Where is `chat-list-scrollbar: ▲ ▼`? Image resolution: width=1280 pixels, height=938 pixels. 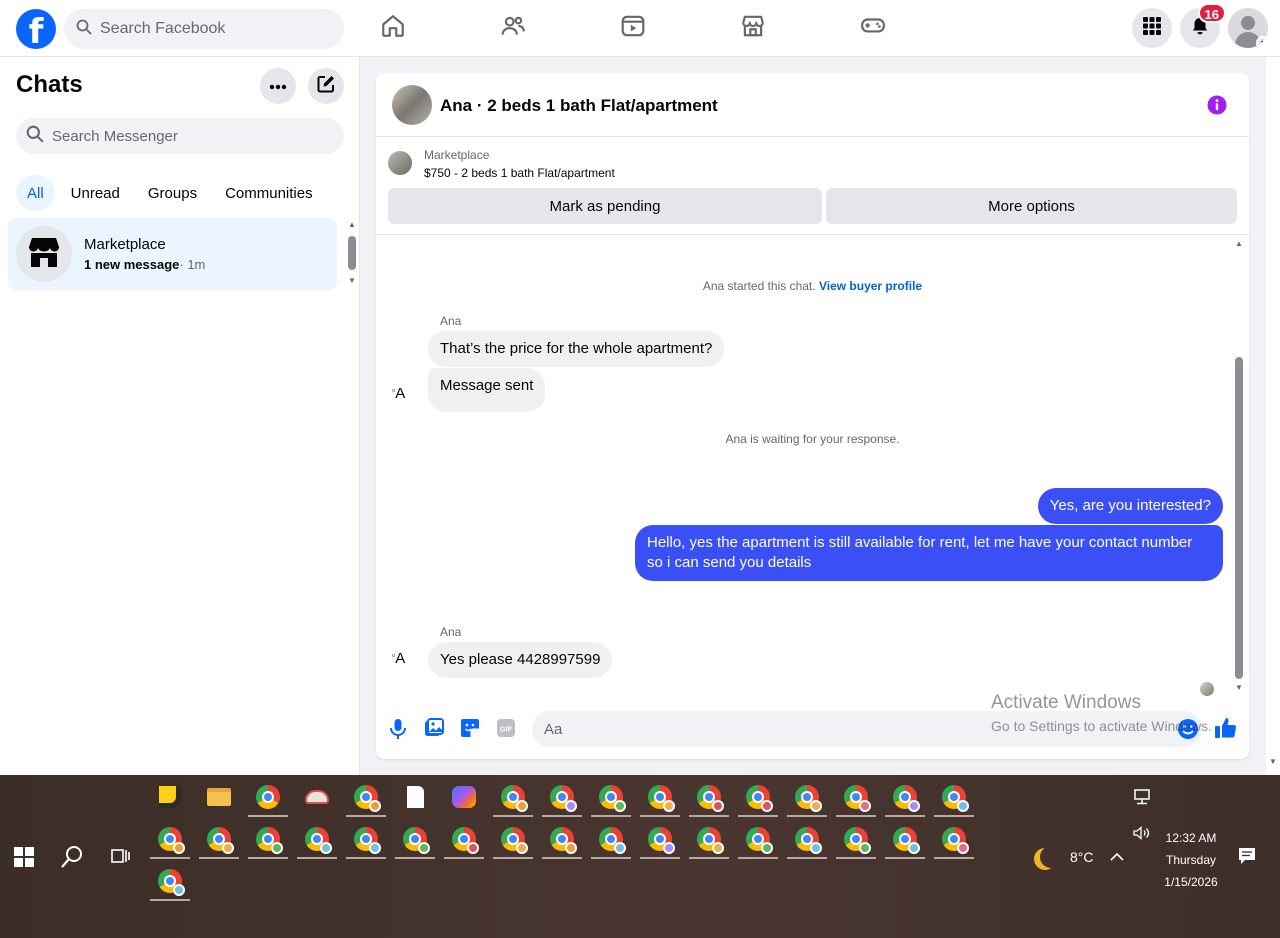 chat-list-scrollbar: ▲ ▼ is located at coordinates (352, 254).